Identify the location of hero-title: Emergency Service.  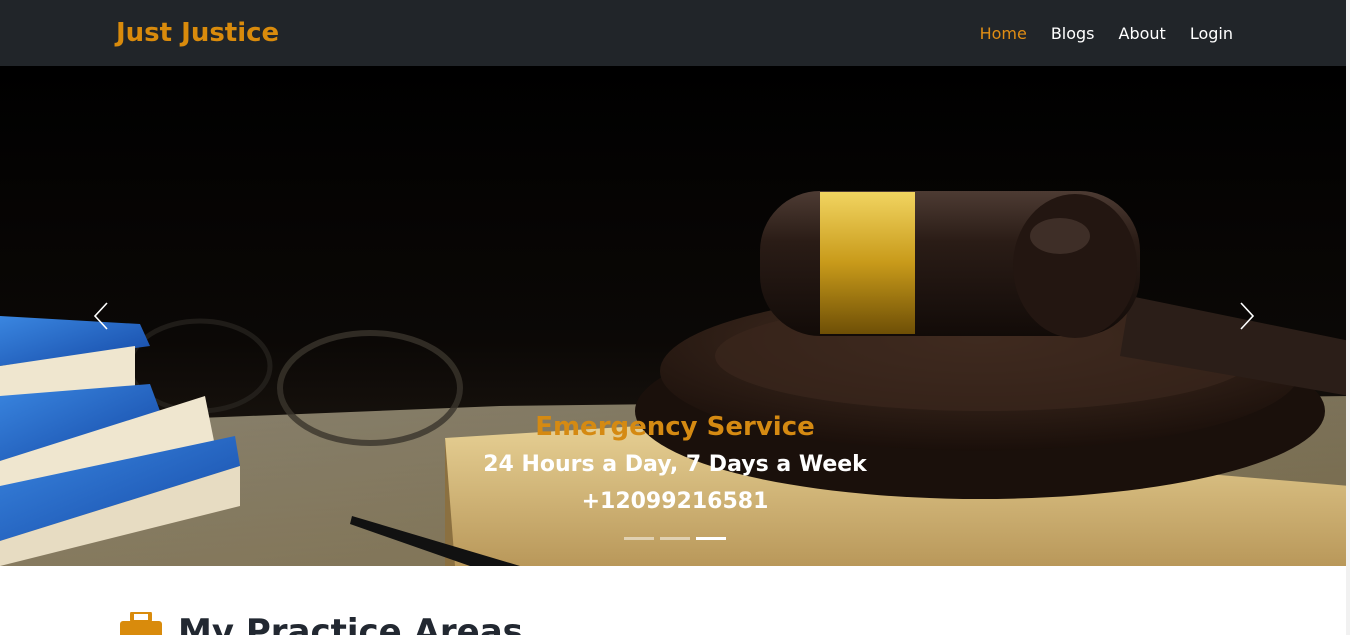
(675, 427).